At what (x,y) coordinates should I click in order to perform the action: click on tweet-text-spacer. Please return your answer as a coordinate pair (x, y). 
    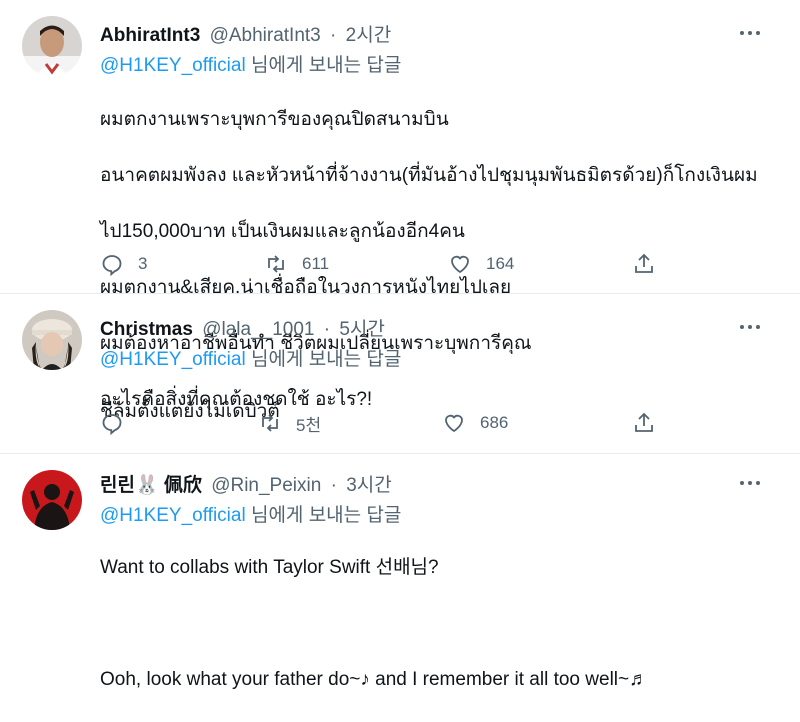
    Looking at the image, I should click on (440, 624).